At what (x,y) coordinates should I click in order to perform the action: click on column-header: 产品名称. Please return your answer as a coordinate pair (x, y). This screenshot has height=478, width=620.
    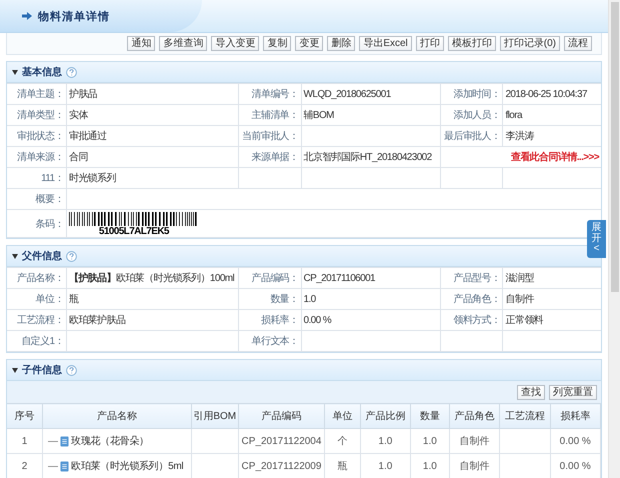
    Looking at the image, I should click on (116, 416).